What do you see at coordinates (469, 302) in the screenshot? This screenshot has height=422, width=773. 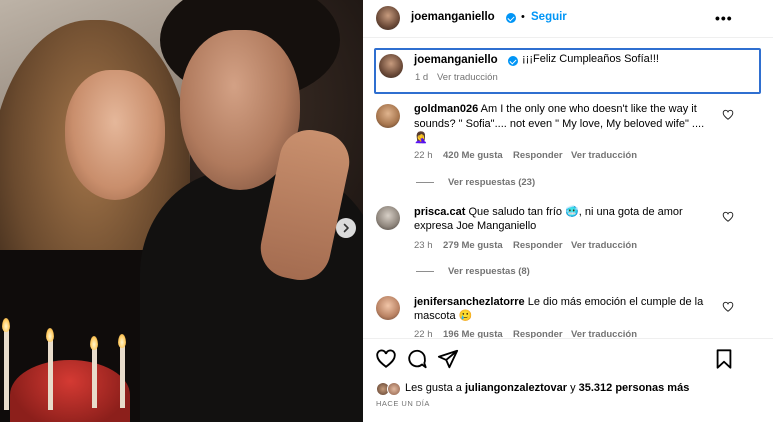 I see `comment-username: jenifersanchezlatorre` at bounding box center [469, 302].